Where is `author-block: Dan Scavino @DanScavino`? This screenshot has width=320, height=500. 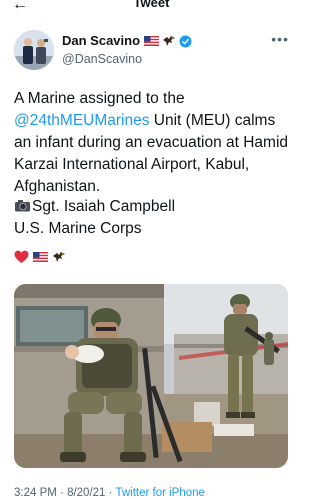
author-block: Dan Scavino @DanScavino is located at coordinates (127, 50).